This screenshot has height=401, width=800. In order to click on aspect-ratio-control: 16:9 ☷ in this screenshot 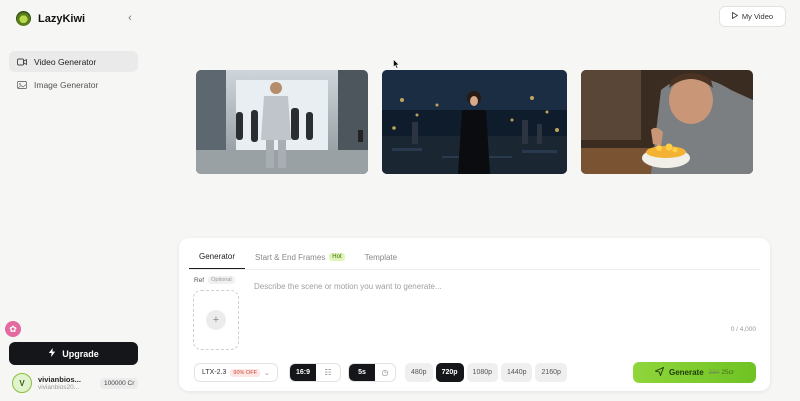, I will do `click(315, 372)`.